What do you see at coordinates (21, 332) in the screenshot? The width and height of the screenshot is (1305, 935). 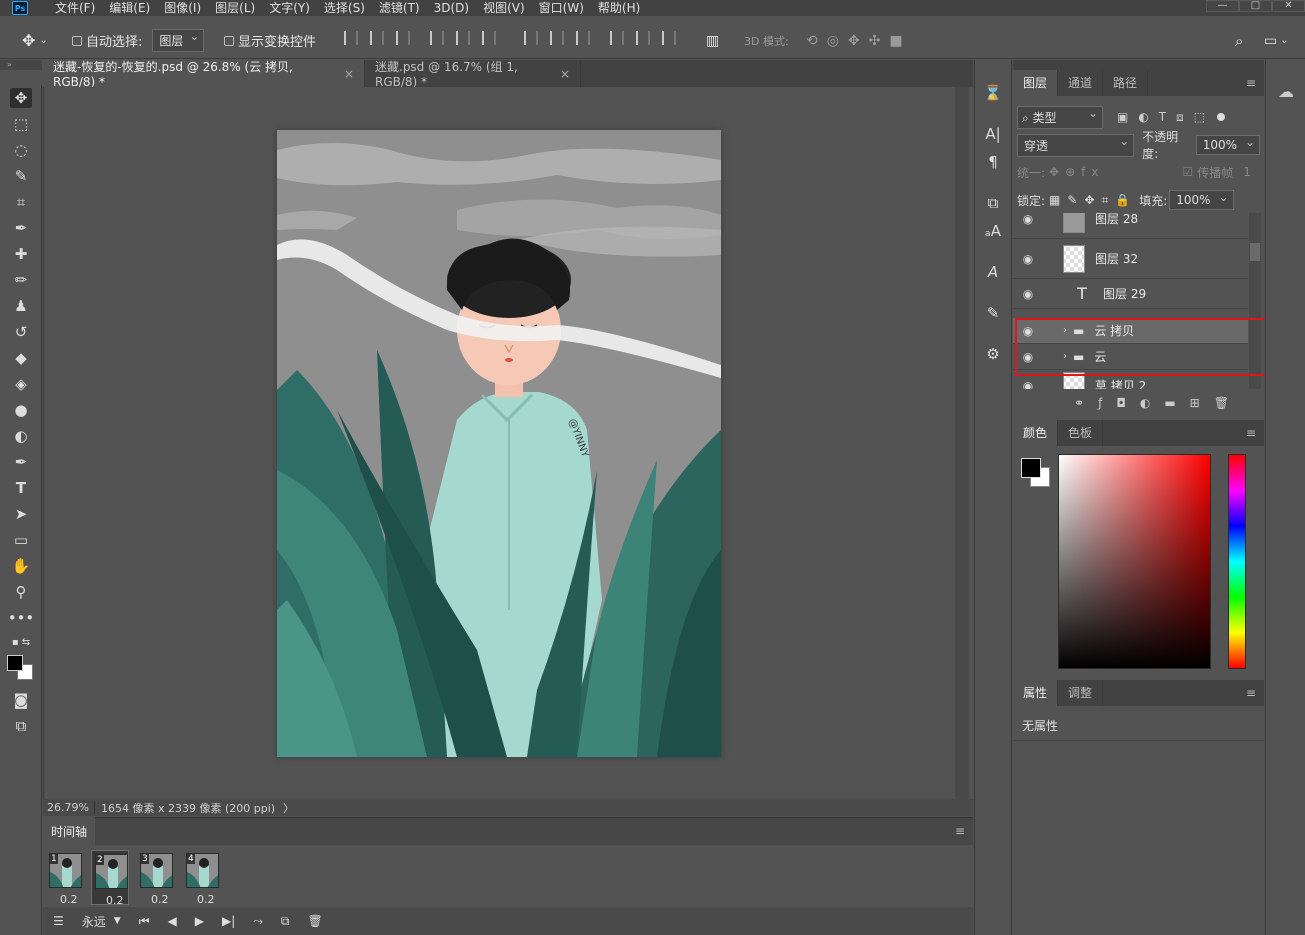 I see `history-brush-icon: ↺` at bounding box center [21, 332].